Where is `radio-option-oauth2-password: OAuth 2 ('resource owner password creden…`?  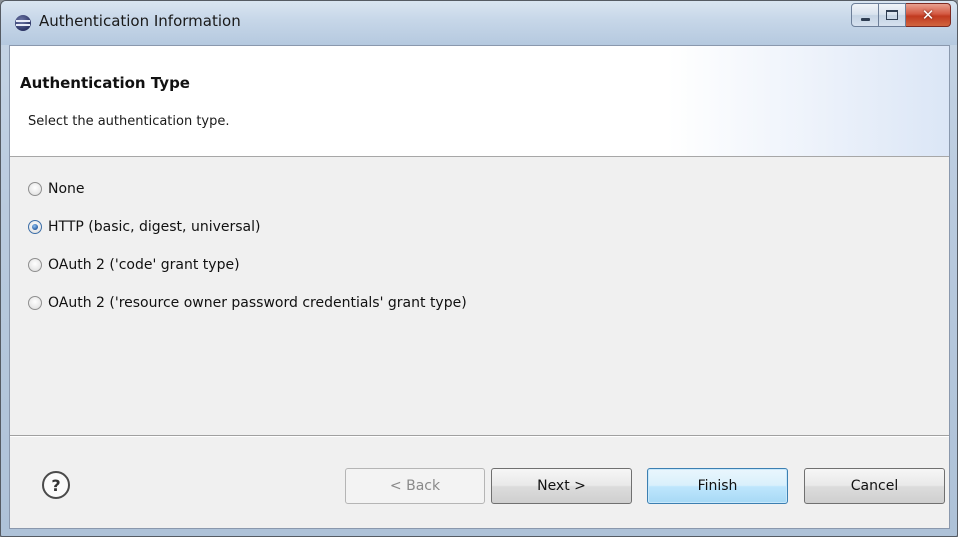 radio-option-oauth2-password: OAuth 2 ('resource owner password creden… is located at coordinates (247, 303).